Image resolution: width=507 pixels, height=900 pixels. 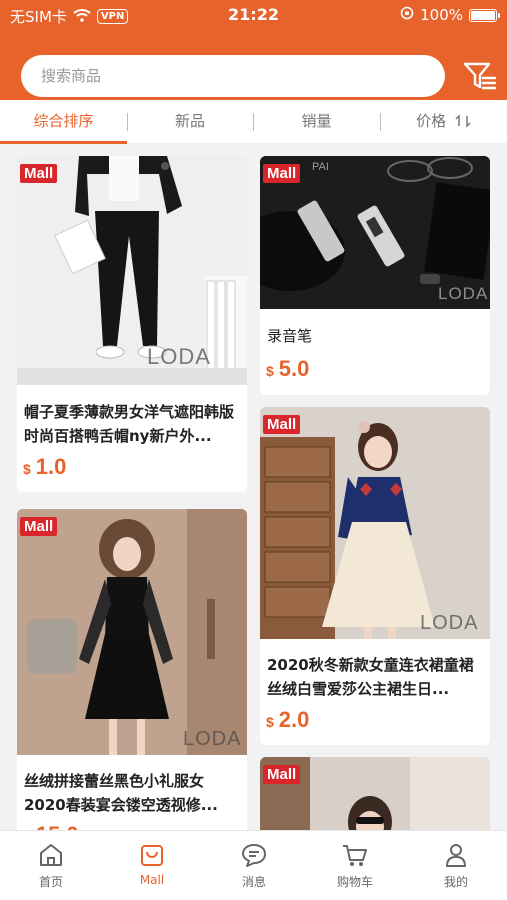 I want to click on profile-icon, so click(x=456, y=855).